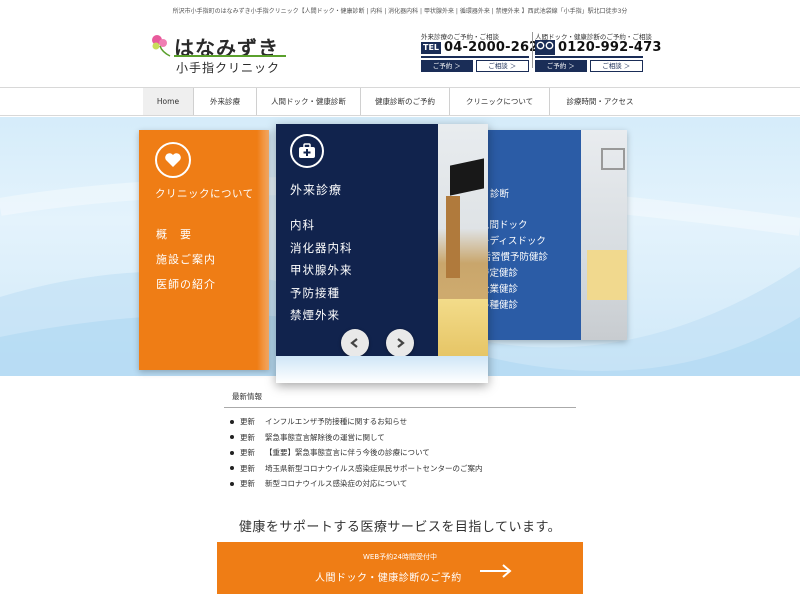  Describe the element at coordinates (610, 47) in the screenshot. I see `checkup-phone-number: 0120-992-473` at that location.